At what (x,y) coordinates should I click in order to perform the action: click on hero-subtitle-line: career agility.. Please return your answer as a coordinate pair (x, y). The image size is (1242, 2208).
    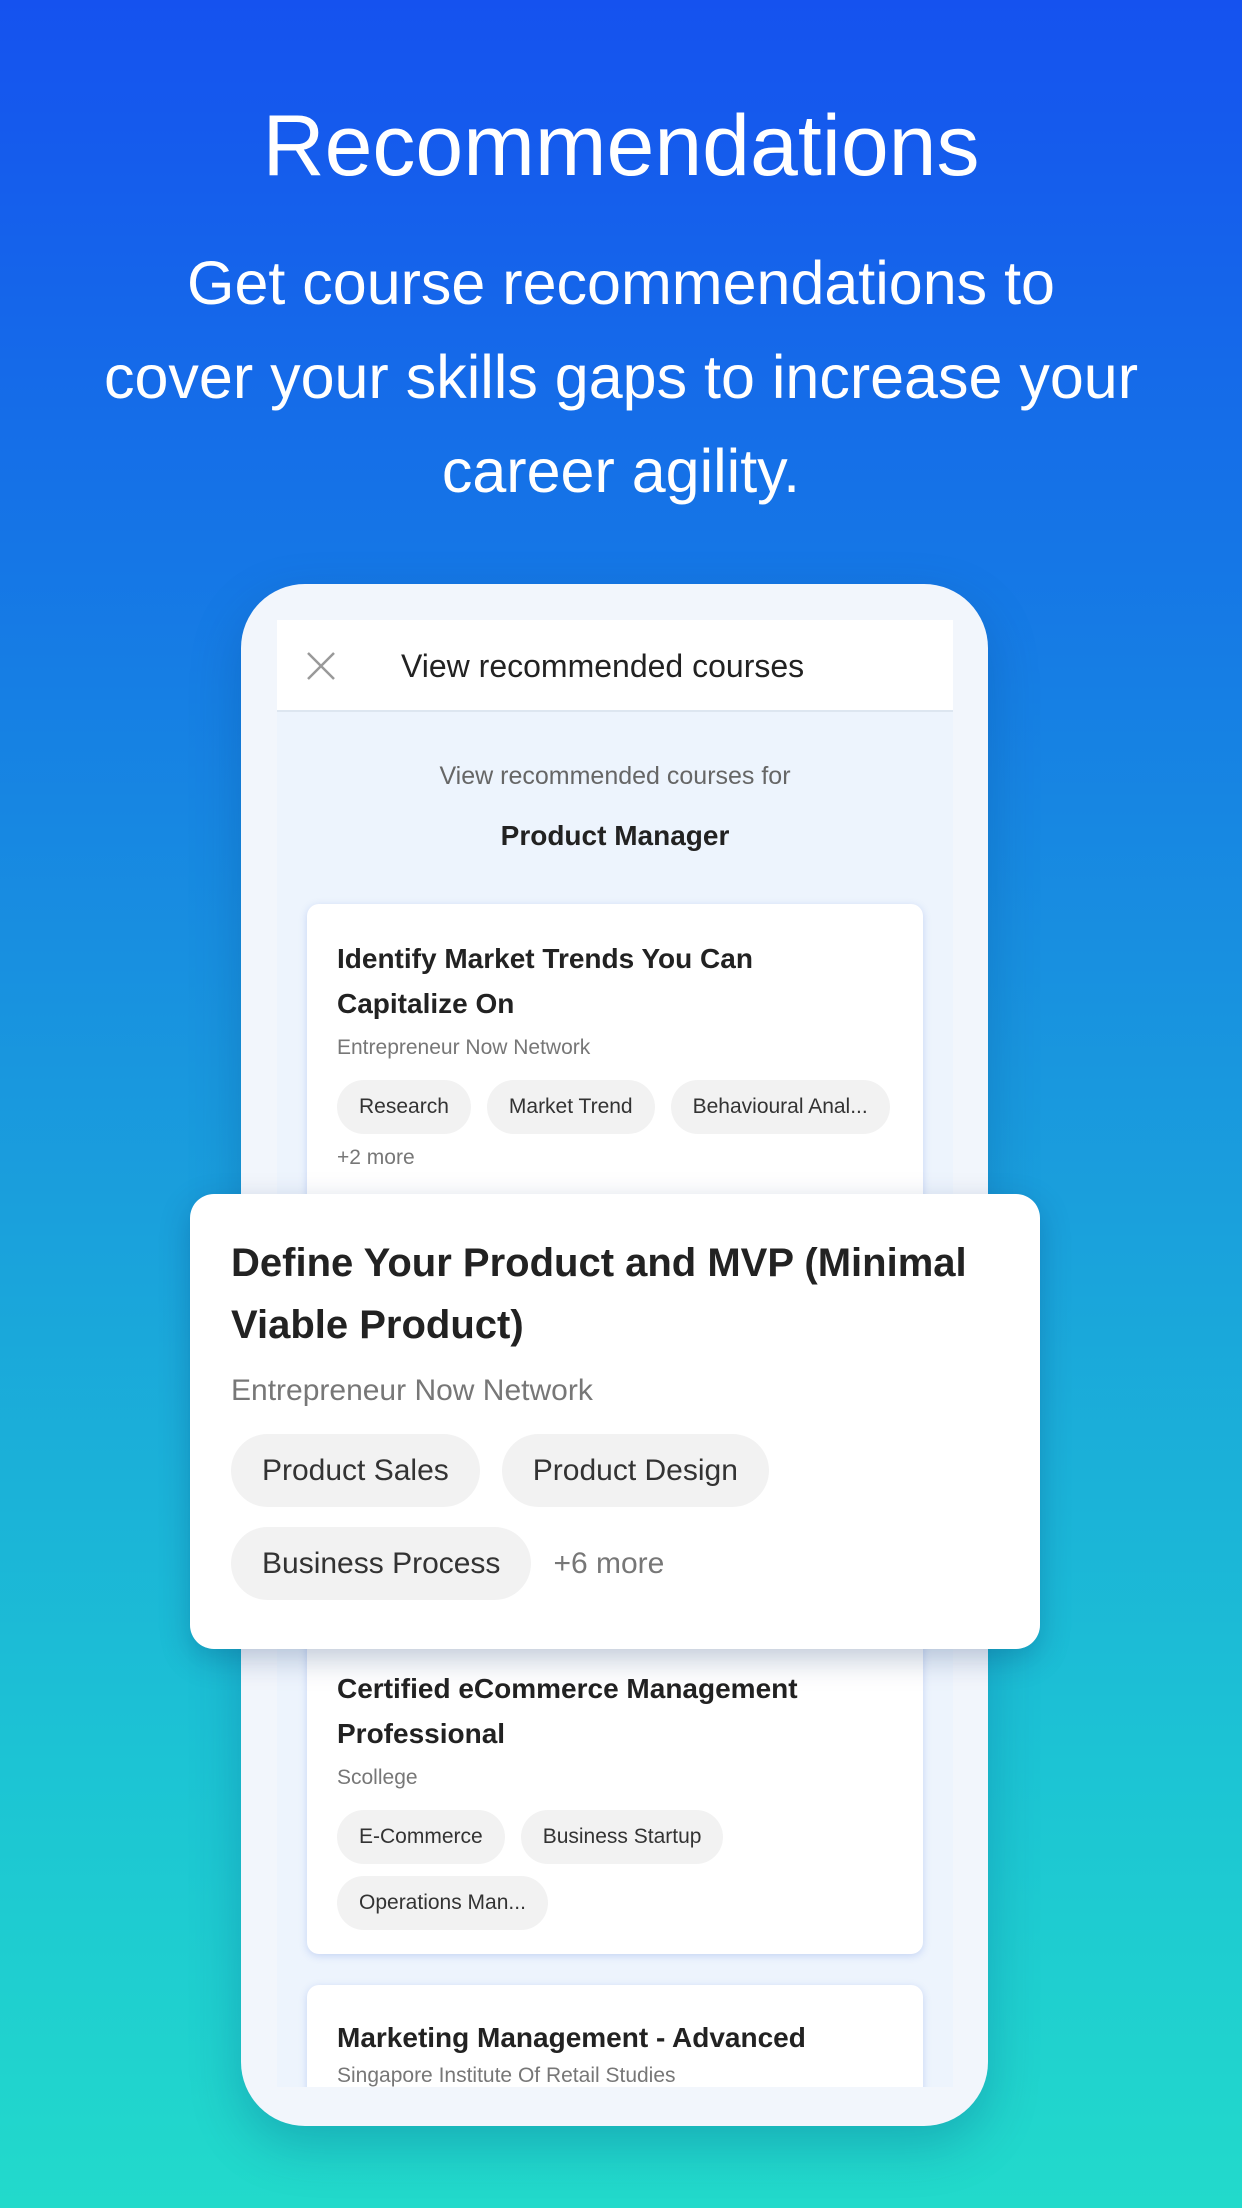
    Looking at the image, I should click on (621, 471).